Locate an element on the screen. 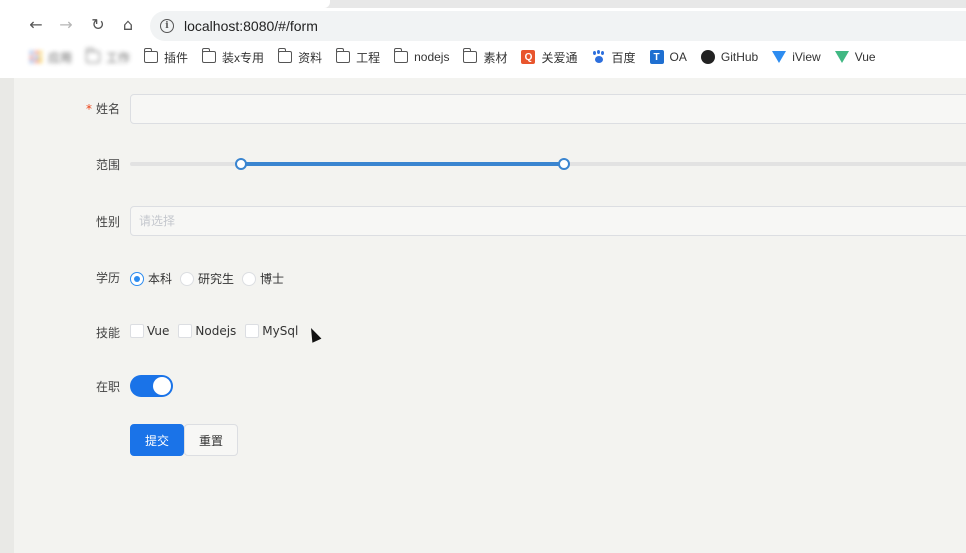 The height and width of the screenshot is (553, 966). employed-label: 在职 is located at coordinates (107, 387).